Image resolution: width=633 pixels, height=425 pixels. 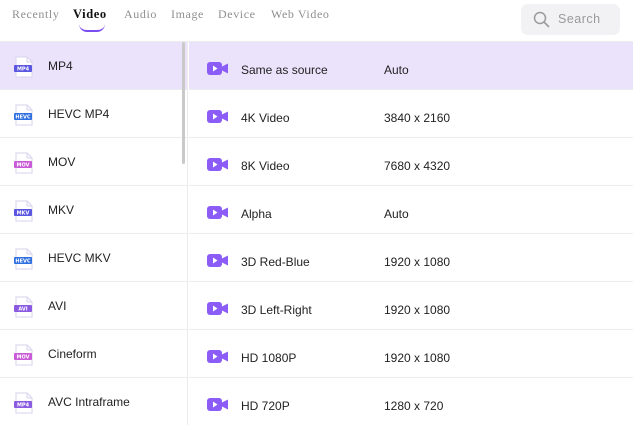 I want to click on search-icon, so click(x=541, y=19).